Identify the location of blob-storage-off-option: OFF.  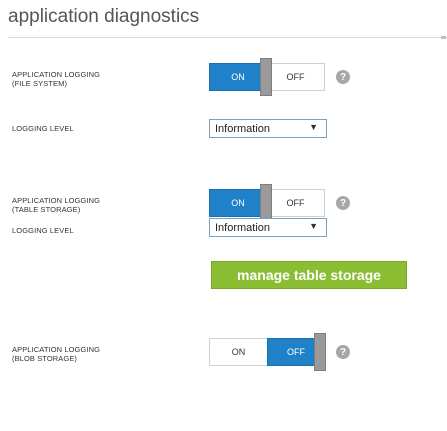
(296, 352).